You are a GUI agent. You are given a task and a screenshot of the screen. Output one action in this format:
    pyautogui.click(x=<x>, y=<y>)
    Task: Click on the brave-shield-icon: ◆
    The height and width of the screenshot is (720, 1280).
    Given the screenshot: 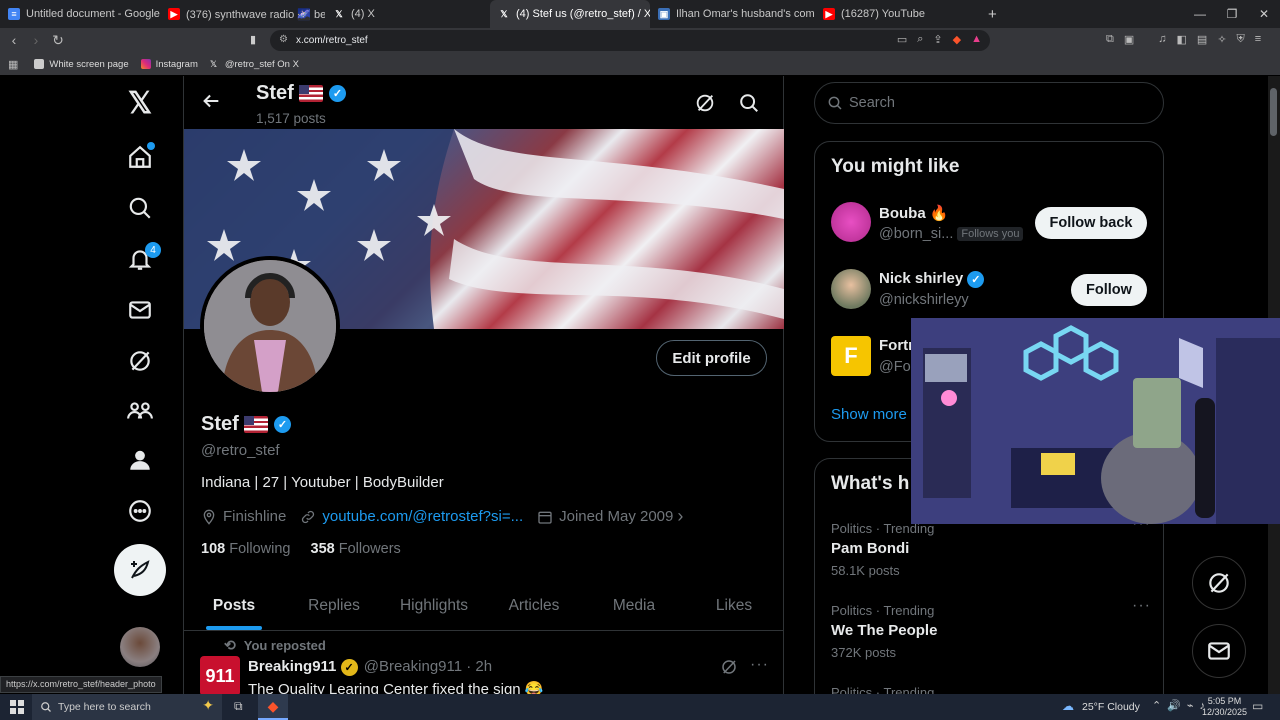 What is the action you would take?
    pyautogui.click(x=957, y=39)
    